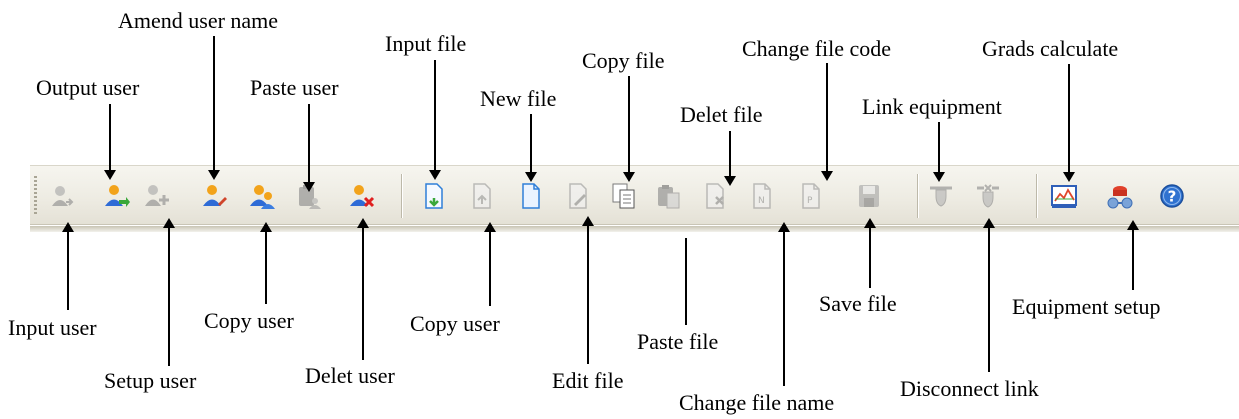  I want to click on disconnect-link-icon, so click(988, 196).